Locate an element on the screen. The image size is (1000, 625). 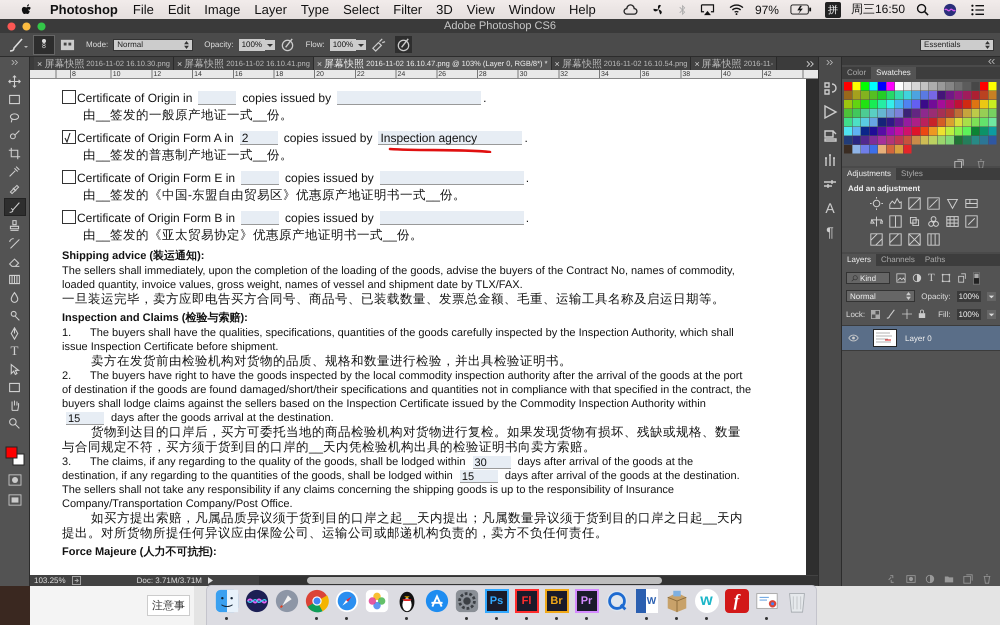
panel-button: A is located at coordinates (830, 208).